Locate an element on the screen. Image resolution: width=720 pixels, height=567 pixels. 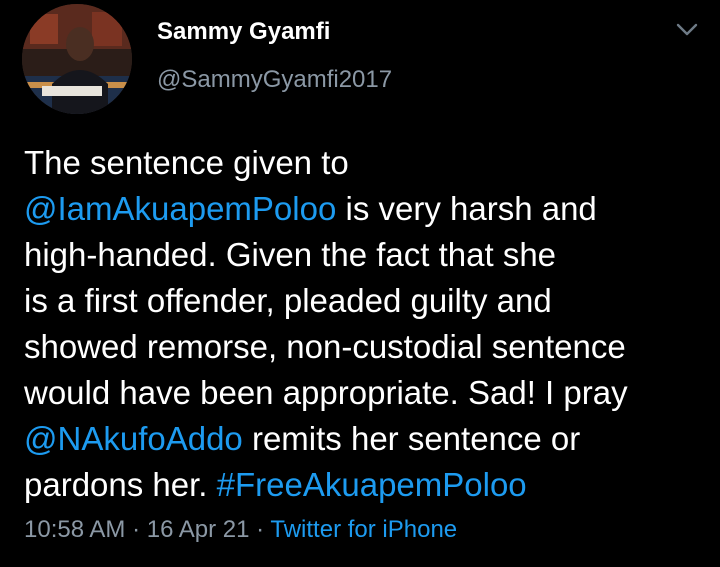
tweet-line: is a first offender, pleaded guilty and is located at coordinates (369, 301).